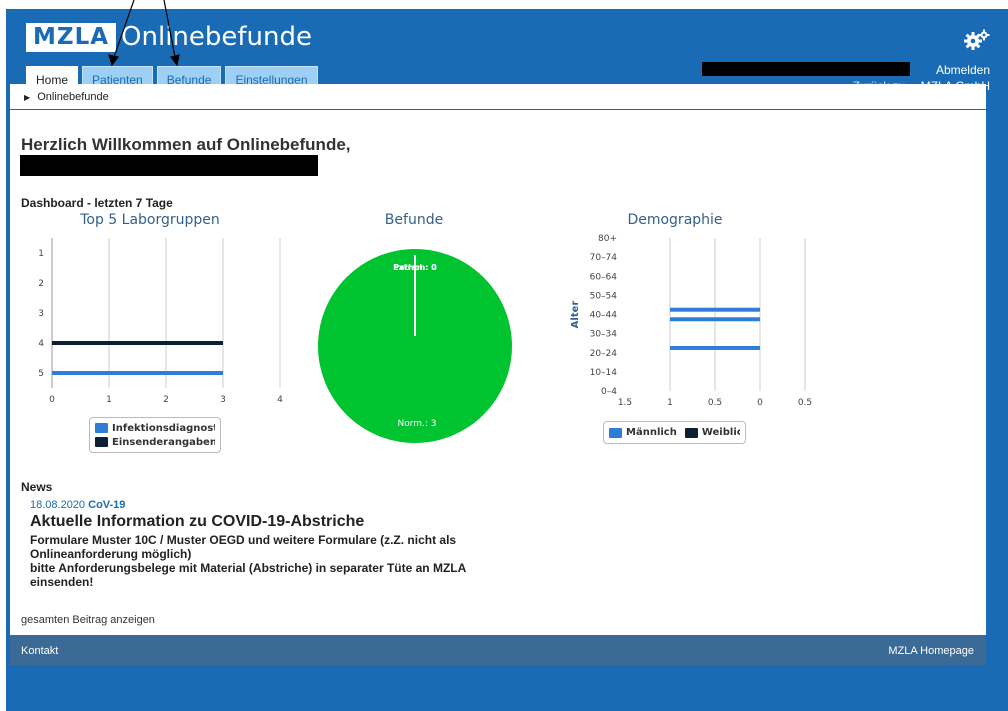 The width and height of the screenshot is (1008, 711). I want to click on y-tick-label: 50–54, so click(604, 296).